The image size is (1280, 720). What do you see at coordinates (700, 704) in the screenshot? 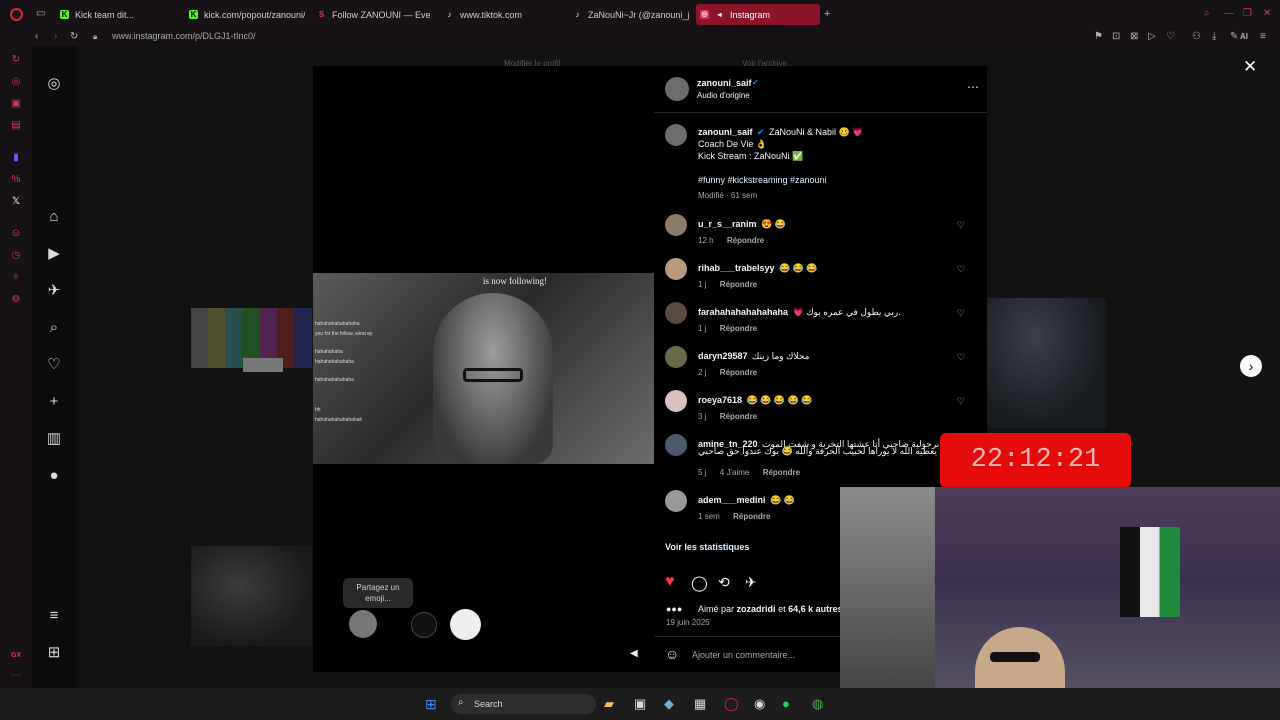
I see `calculator-icon: ▦` at bounding box center [700, 704].